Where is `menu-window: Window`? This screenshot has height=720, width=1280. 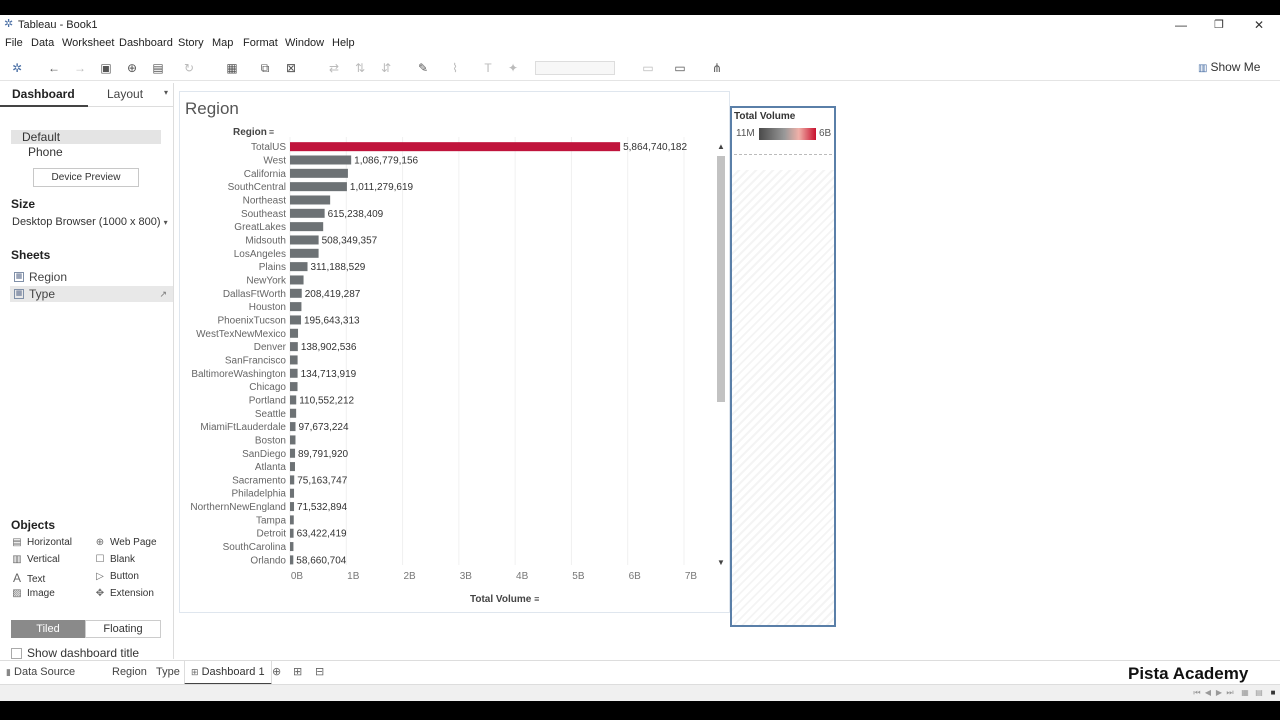 menu-window: Window is located at coordinates (304, 43).